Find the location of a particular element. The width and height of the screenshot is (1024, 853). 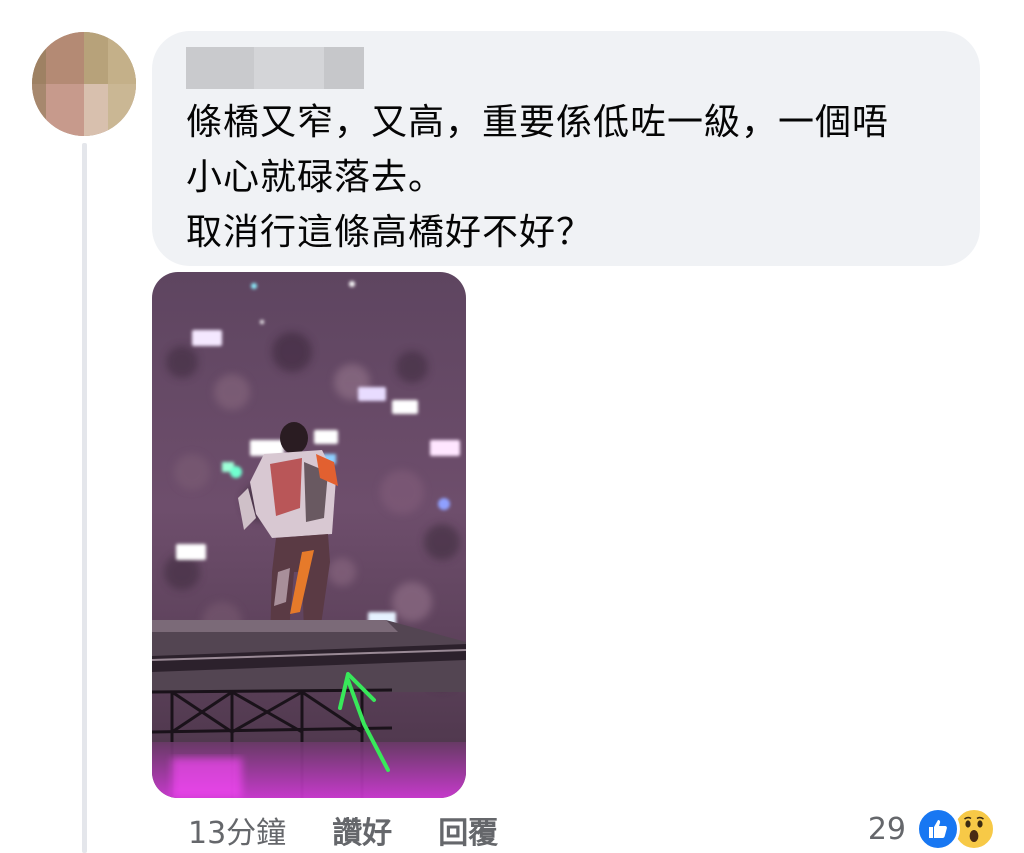

comment-text-line-3: 取消行這條高橋好不好？ is located at coordinates (390, 232).